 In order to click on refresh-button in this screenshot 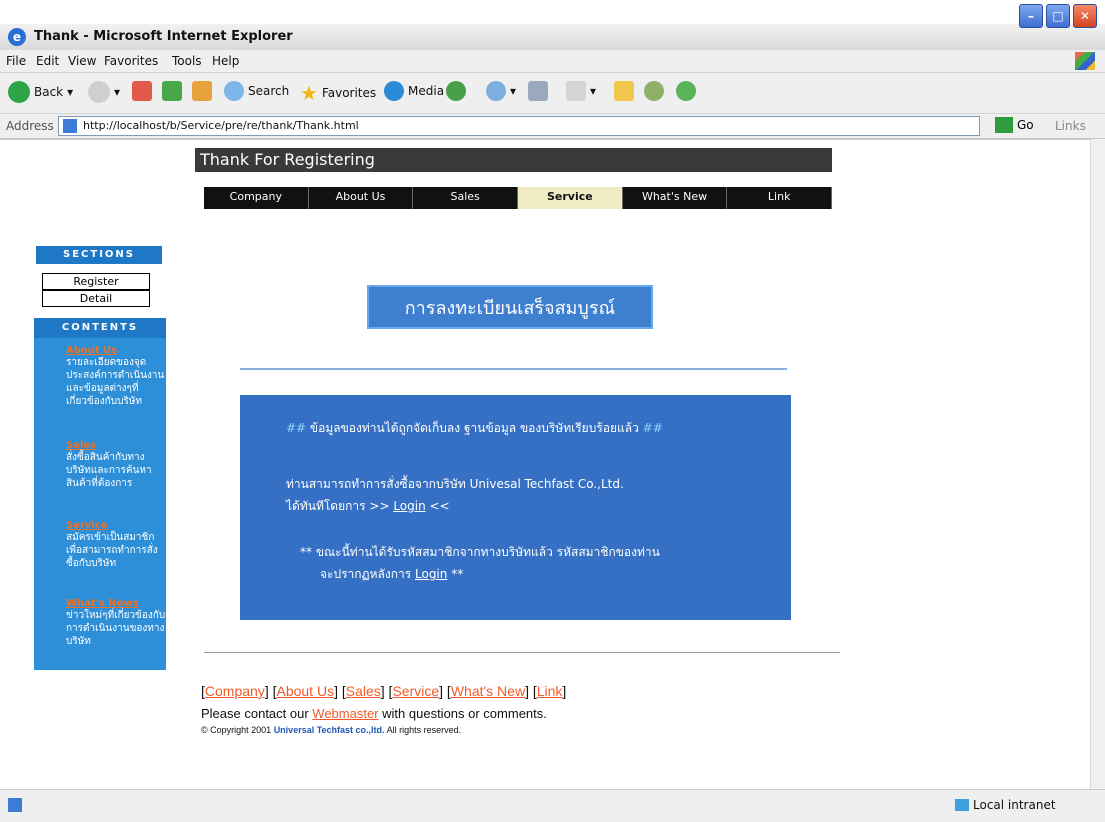, I will do `click(172, 91)`.